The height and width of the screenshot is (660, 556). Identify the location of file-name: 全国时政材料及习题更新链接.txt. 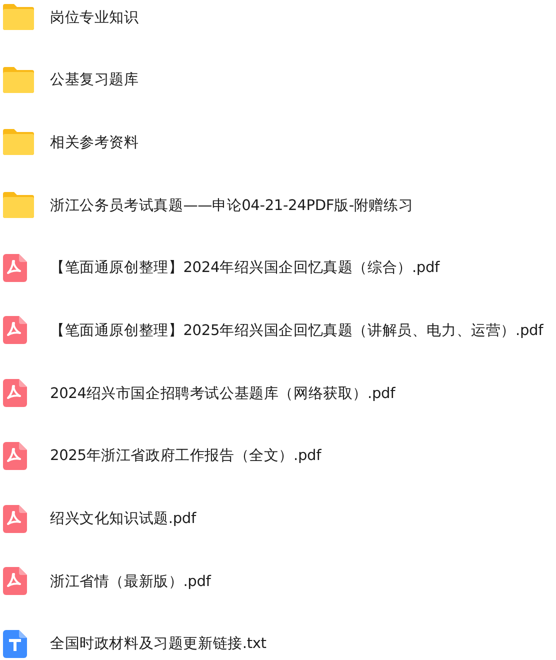
(158, 644).